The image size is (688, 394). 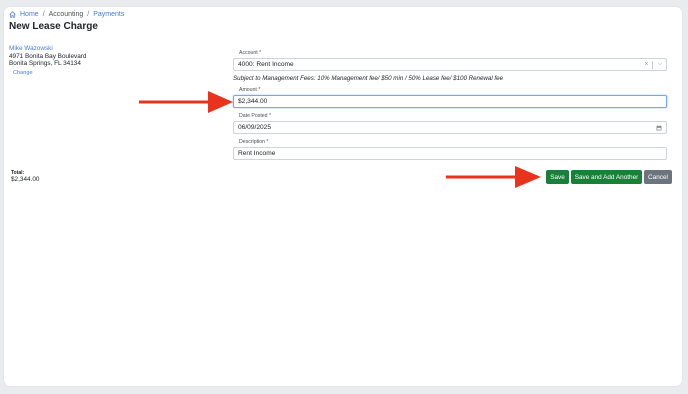 What do you see at coordinates (658, 177) in the screenshot?
I see `cancel-button: Cancel` at bounding box center [658, 177].